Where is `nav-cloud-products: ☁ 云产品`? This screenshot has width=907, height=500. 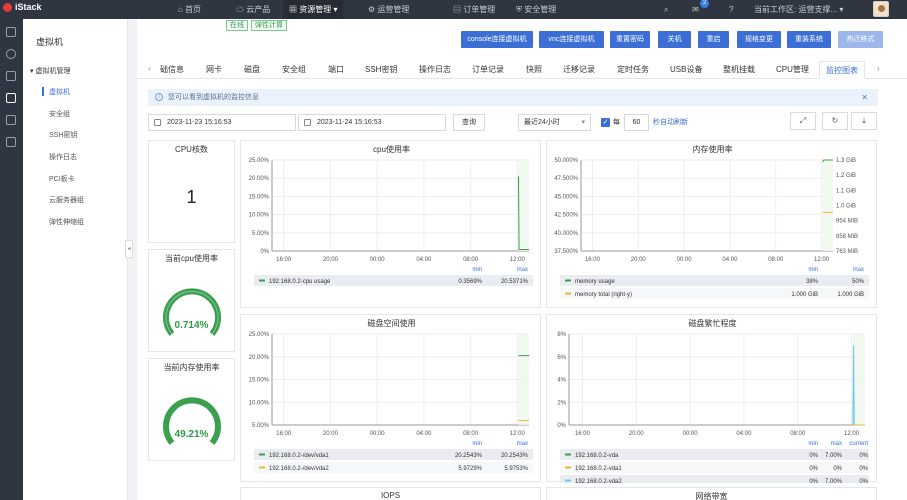
nav-cloud-products: ☁ 云产品 is located at coordinates (253, 9).